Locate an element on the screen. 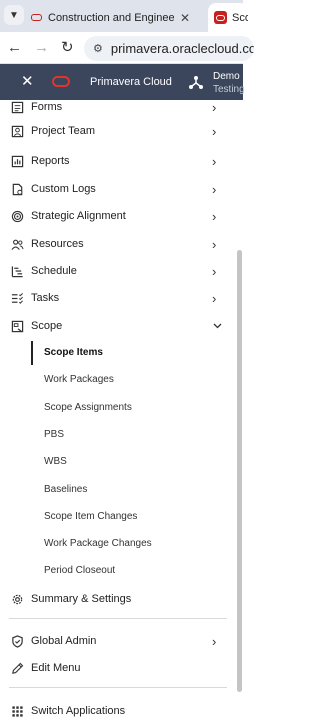 The width and height of the screenshot is (320, 725). scope-sub-item-scope-items: Scope Items is located at coordinates (118, 353).